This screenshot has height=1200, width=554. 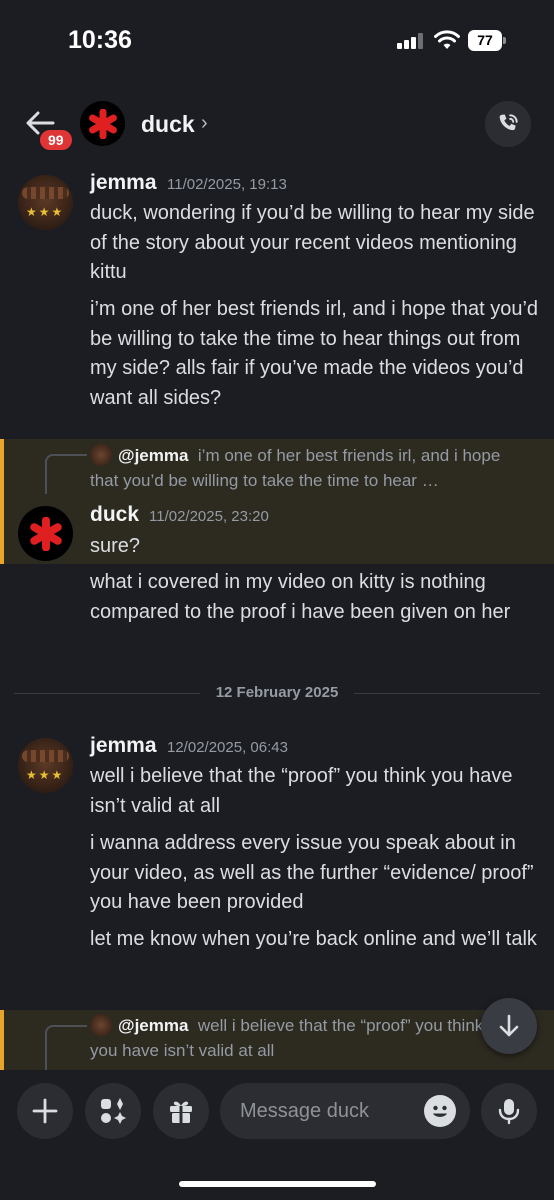 I want to click on phone-icon, so click(x=508, y=122).